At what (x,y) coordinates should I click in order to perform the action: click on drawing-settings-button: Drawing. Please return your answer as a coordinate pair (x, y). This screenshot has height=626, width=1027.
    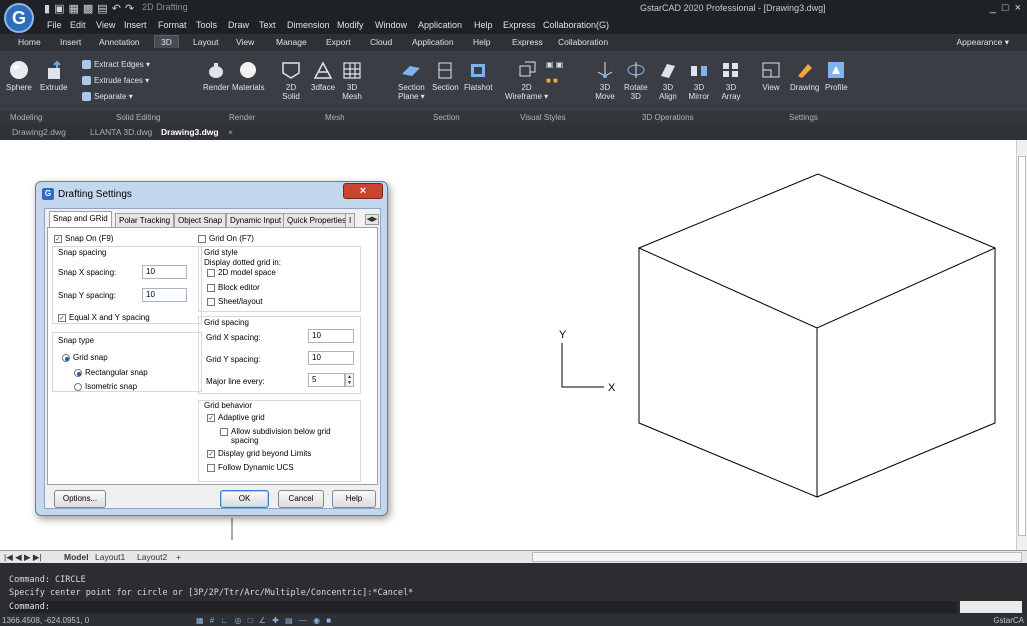
    Looking at the image, I should click on (804, 76).